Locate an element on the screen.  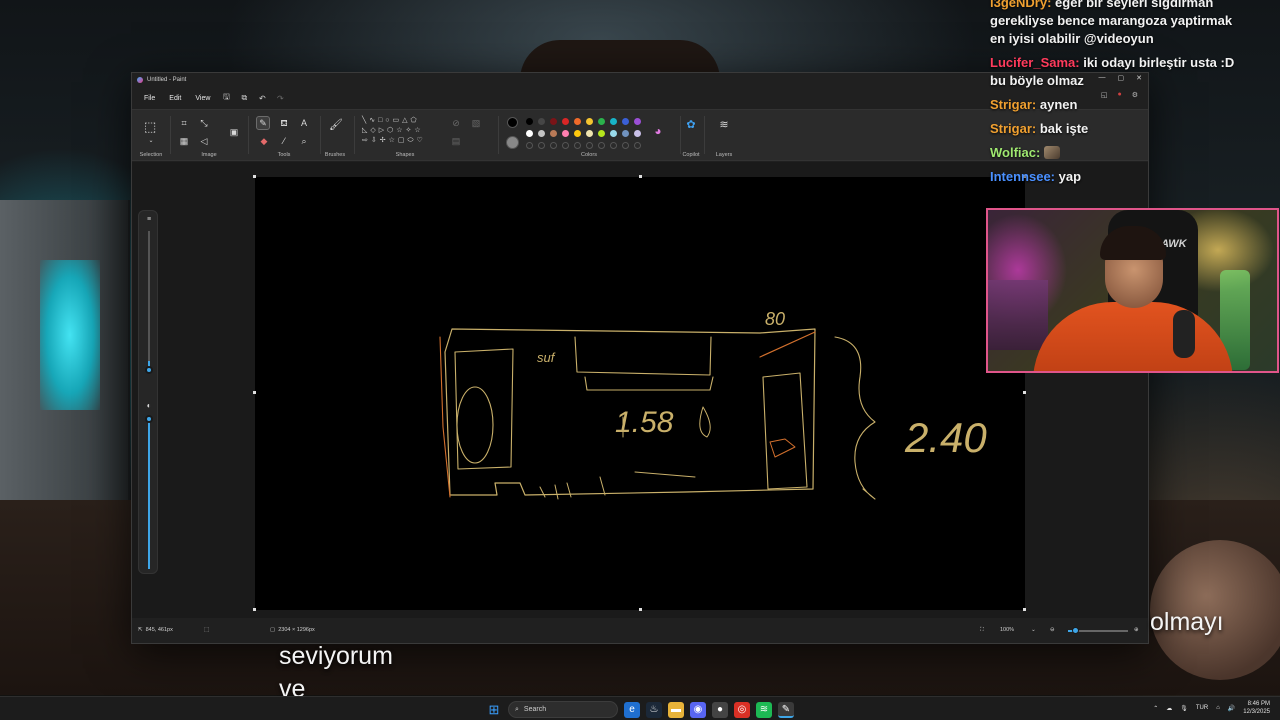
chat-username: Intennsee: is located at coordinates (1022, 176).